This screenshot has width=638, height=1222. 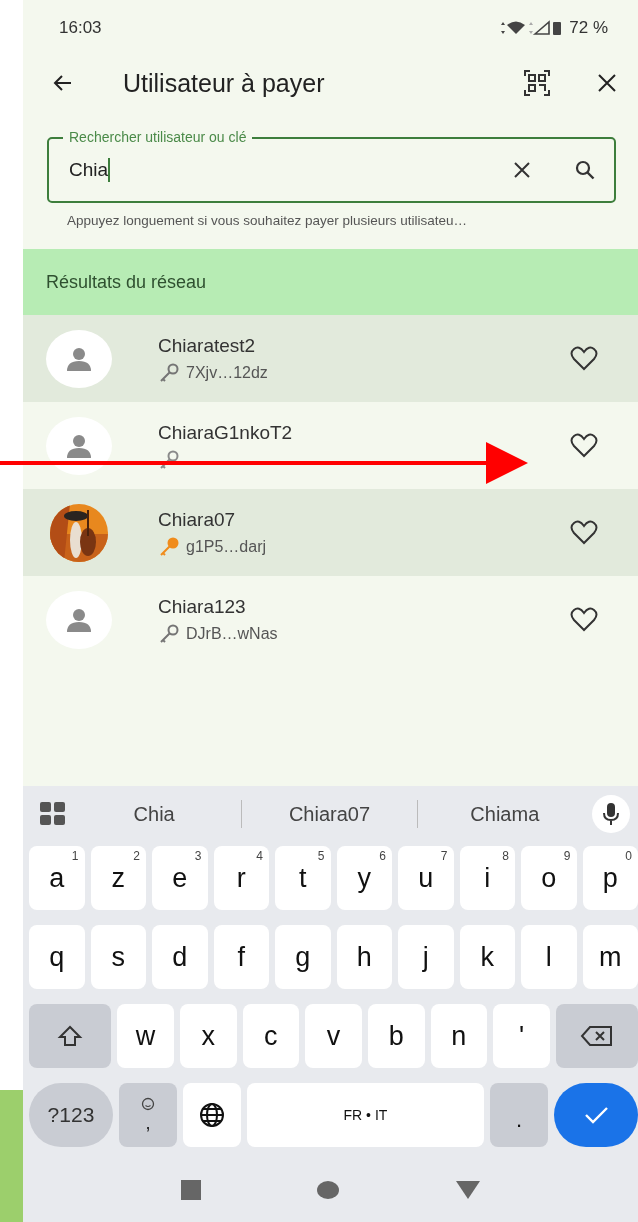 What do you see at coordinates (53, 814) in the screenshot?
I see `apps-grid-icon` at bounding box center [53, 814].